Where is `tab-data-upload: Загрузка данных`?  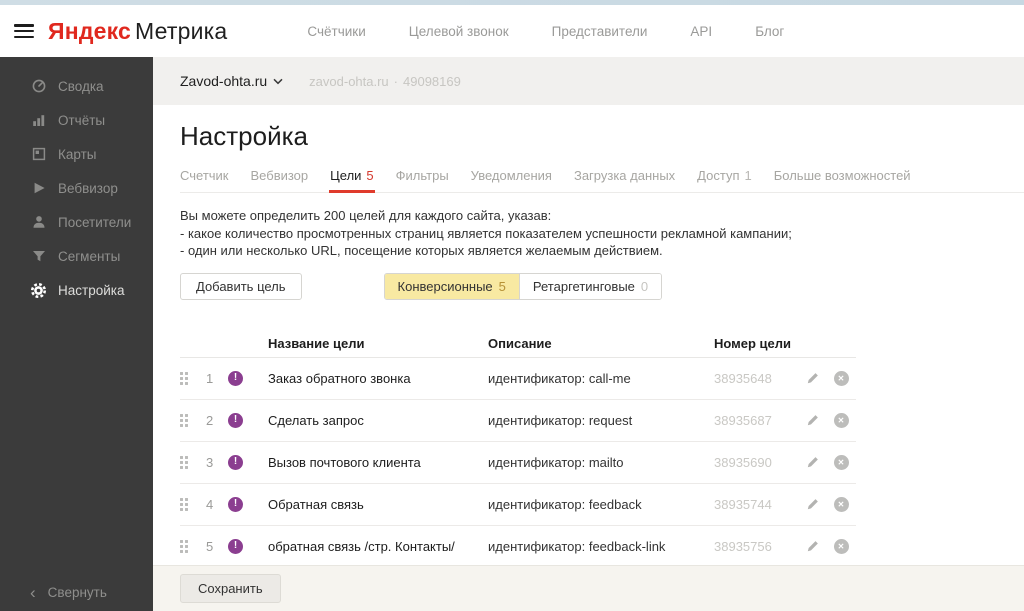
tab-data-upload: Загрузка данных is located at coordinates (624, 175).